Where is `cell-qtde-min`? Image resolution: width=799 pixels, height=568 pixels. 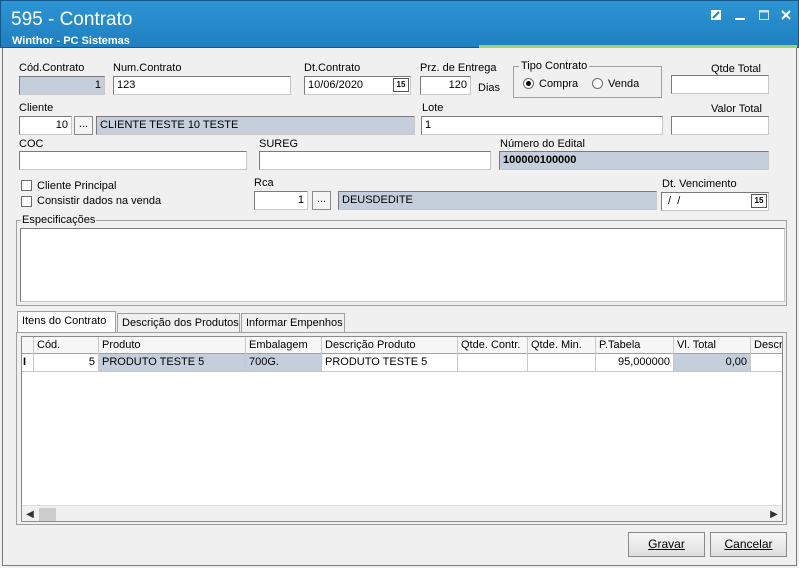 cell-qtde-min is located at coordinates (562, 363).